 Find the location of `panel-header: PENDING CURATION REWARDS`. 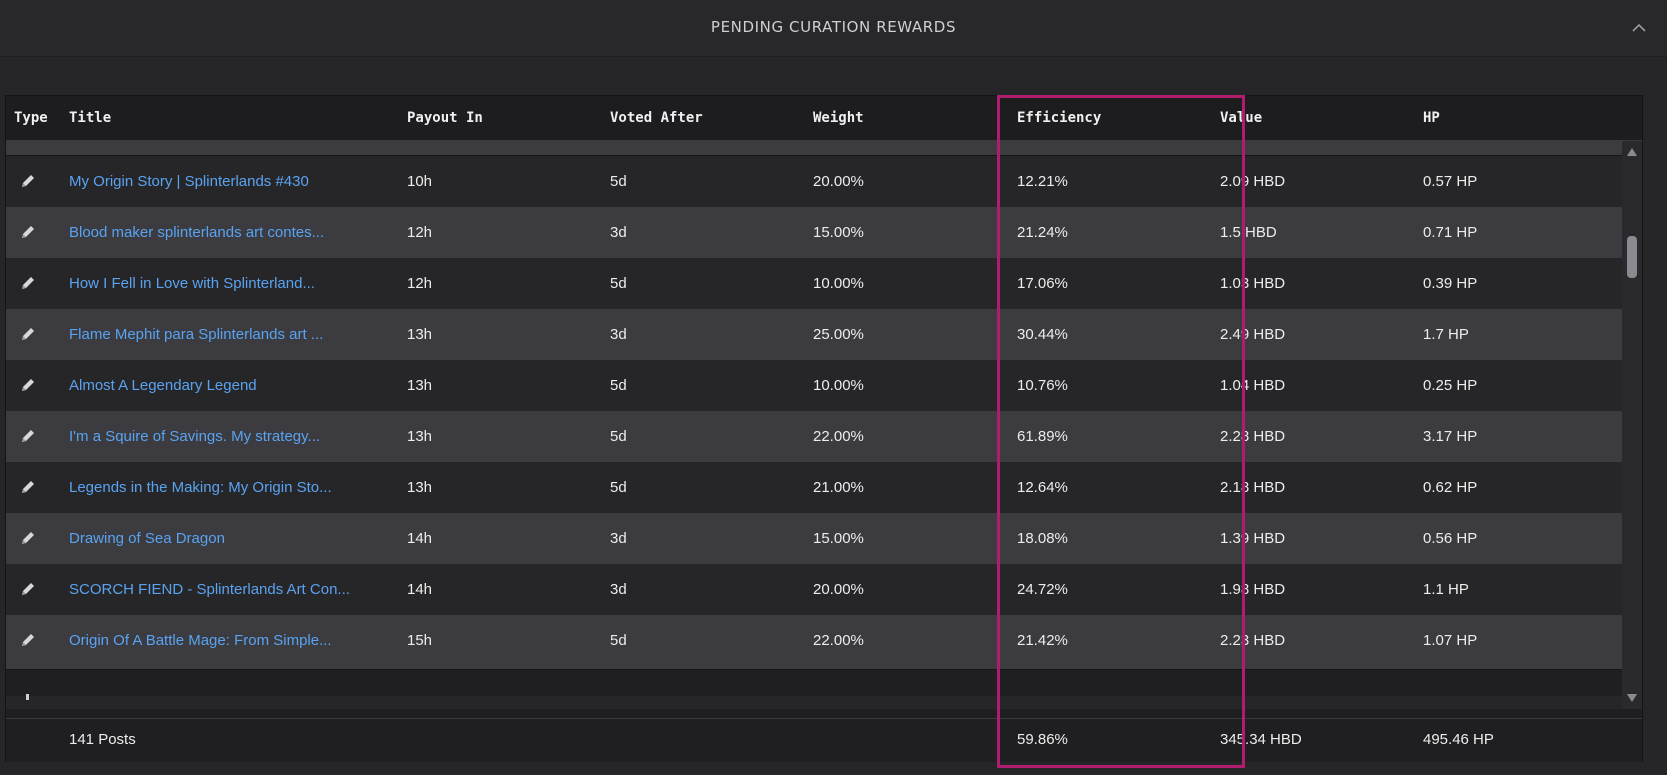

panel-header: PENDING CURATION REWARDS is located at coordinates (833, 28).